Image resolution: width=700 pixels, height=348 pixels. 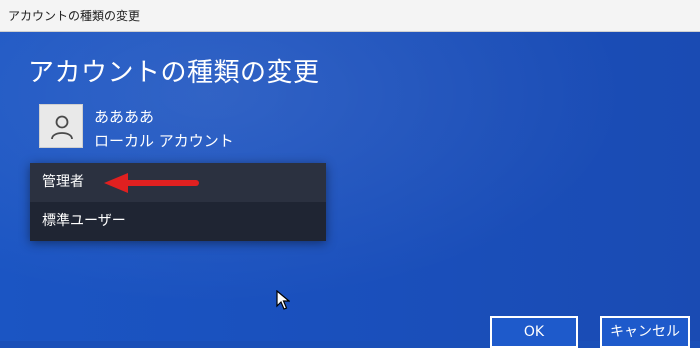 I want to click on user-name: ああああ, so click(x=124, y=117).